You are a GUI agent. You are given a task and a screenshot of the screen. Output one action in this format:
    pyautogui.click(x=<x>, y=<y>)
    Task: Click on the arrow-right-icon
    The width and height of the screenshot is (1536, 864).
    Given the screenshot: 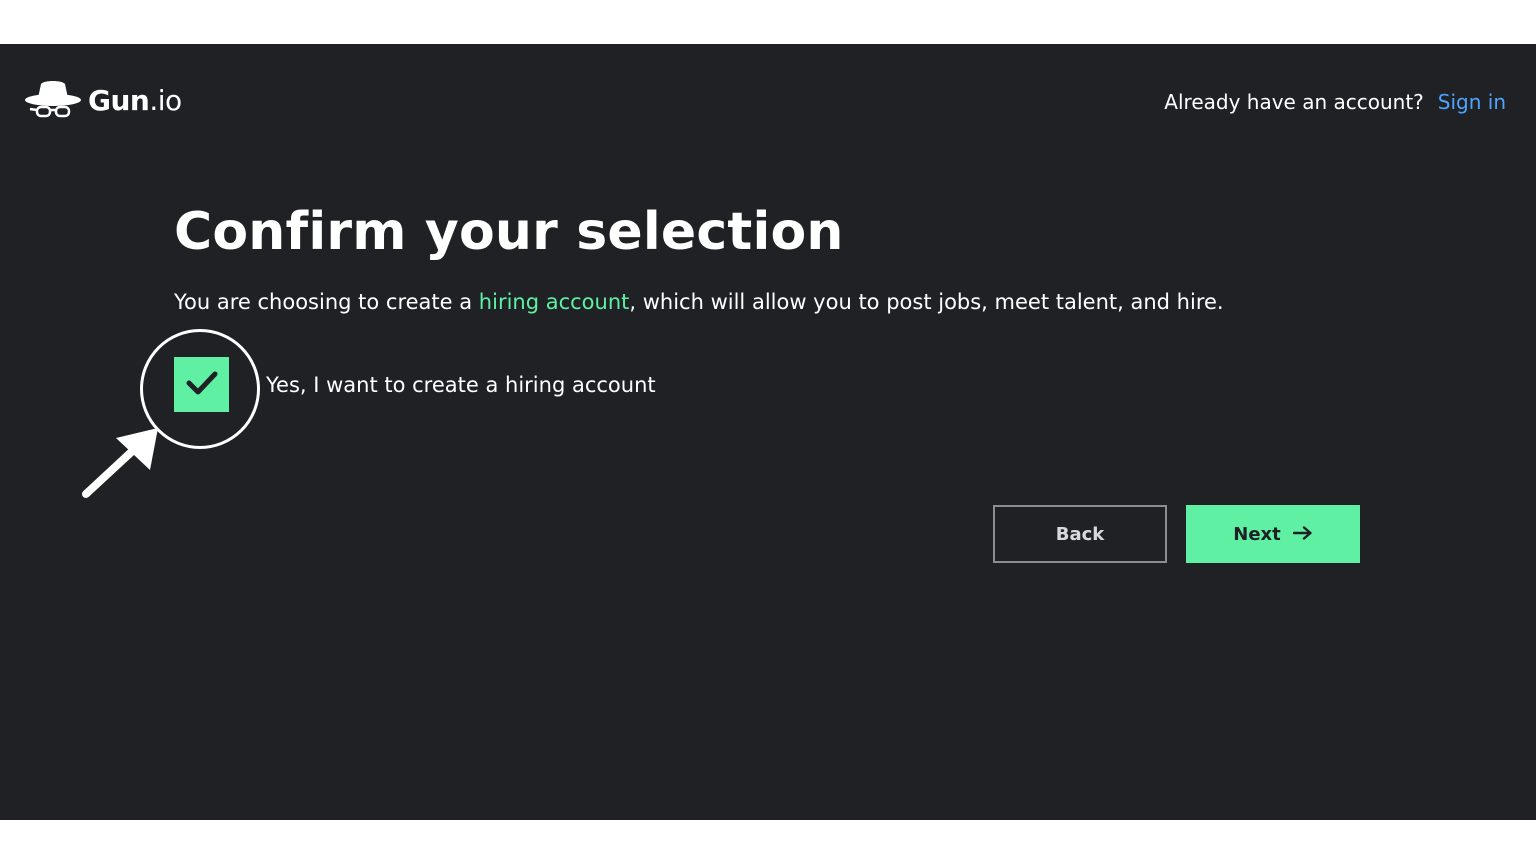 What is the action you would take?
    pyautogui.click(x=1302, y=534)
    